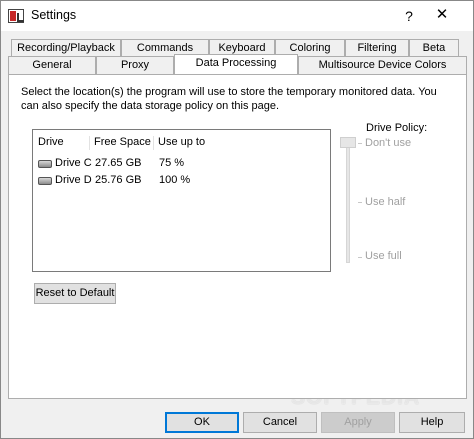 This screenshot has width=474, height=439. Describe the element at coordinates (280, 422) in the screenshot. I see `cancel-button: Cancel` at that location.